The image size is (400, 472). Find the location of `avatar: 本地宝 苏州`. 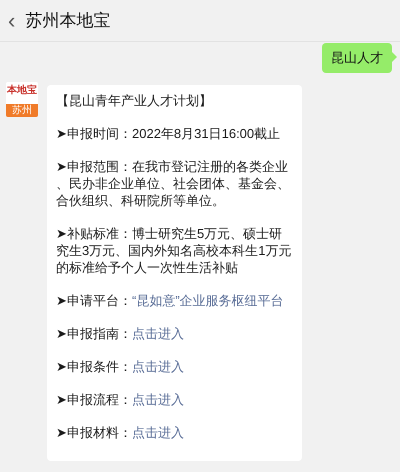

avatar: 本地宝 苏州 is located at coordinates (22, 99).